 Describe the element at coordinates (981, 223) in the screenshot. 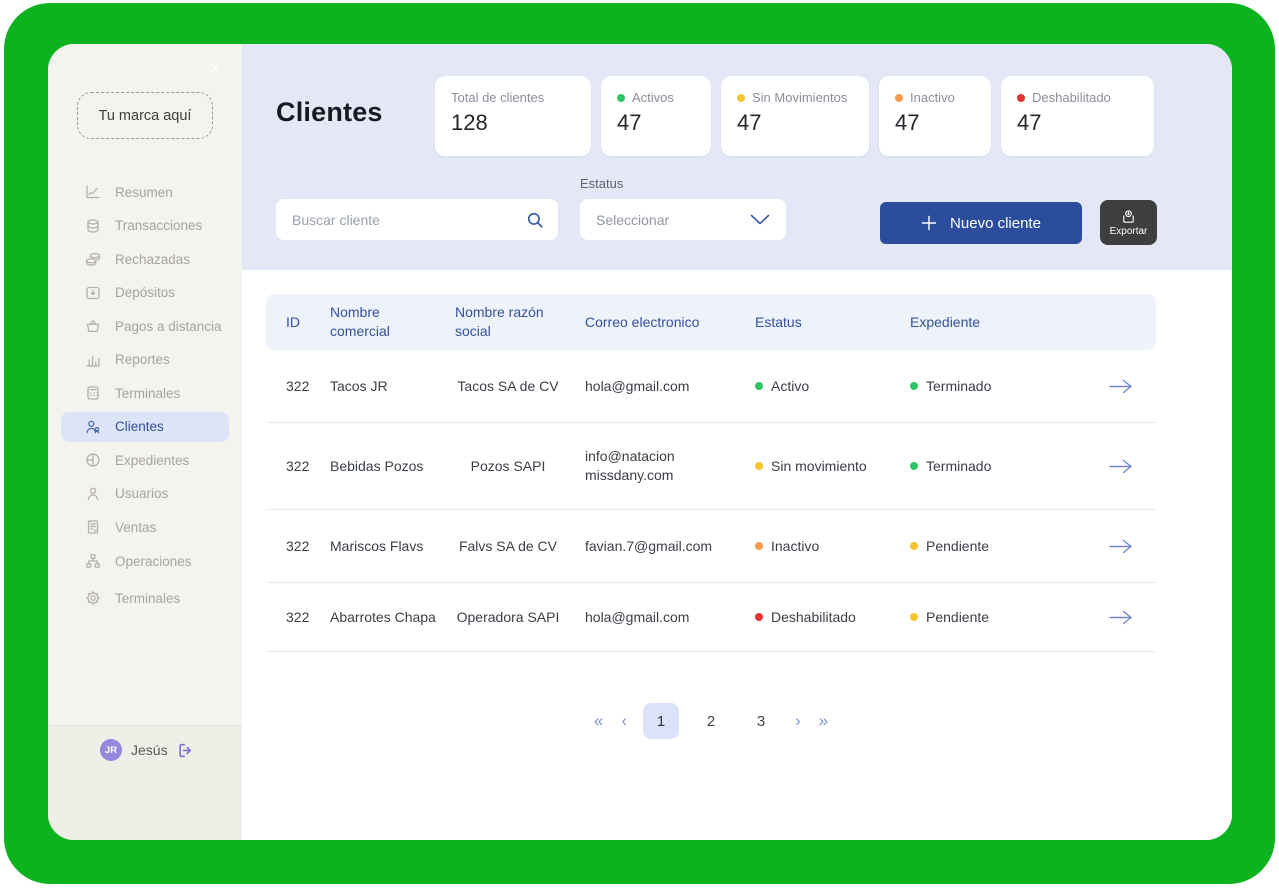

I see `new-client-button: Nuevo cliente` at that location.